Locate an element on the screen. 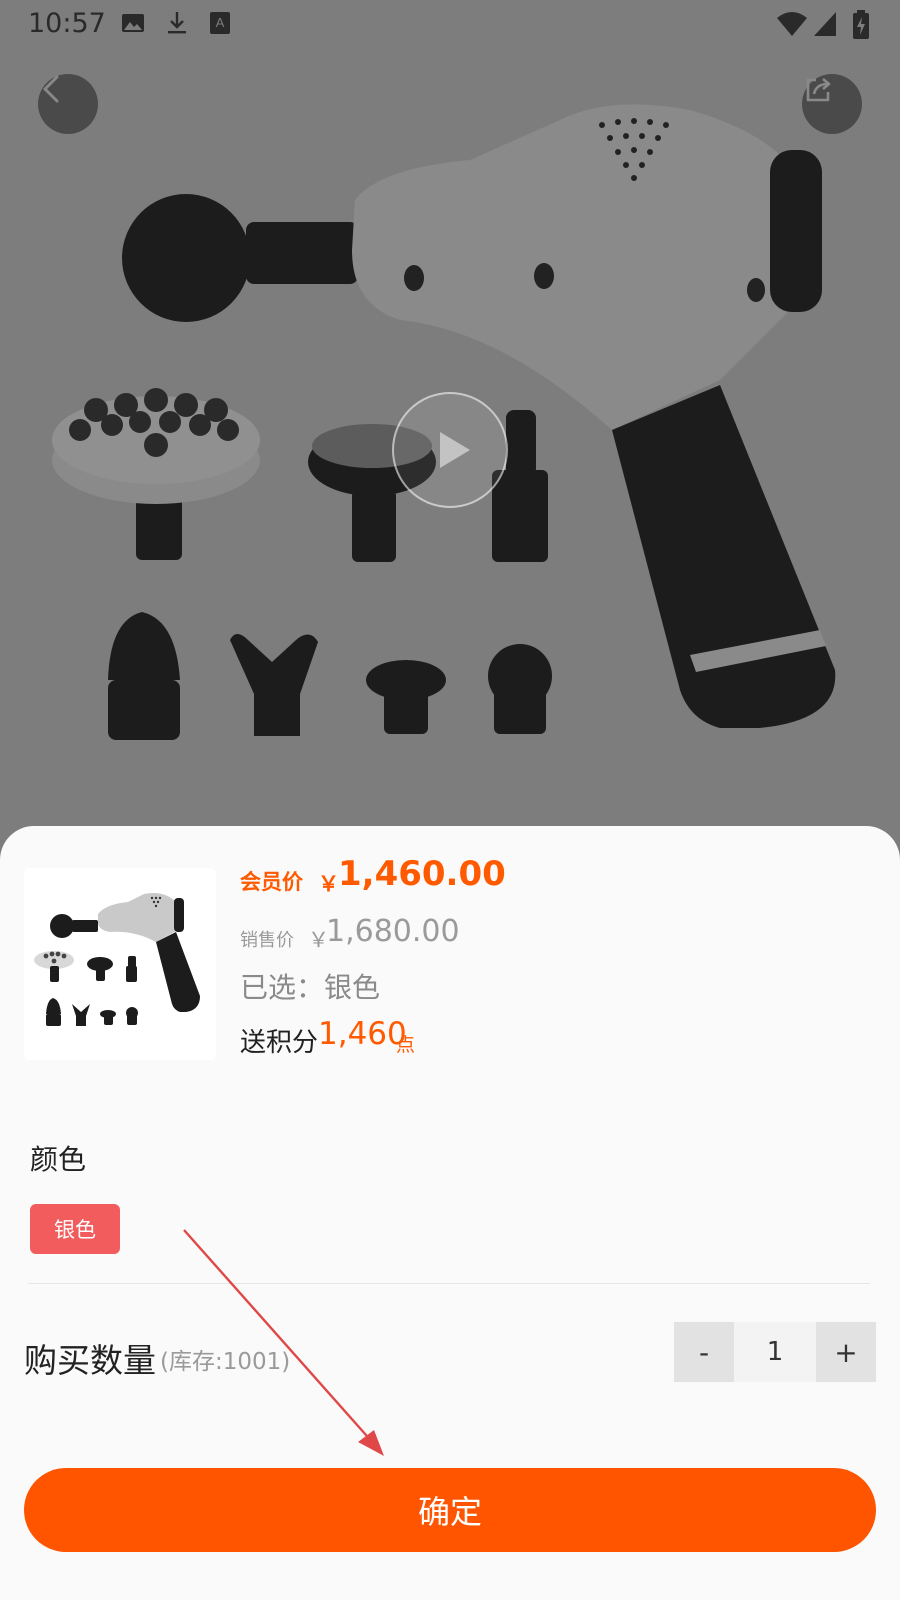 This screenshot has width=900, height=1600. quantity-decrease-button: - is located at coordinates (704, 1352).